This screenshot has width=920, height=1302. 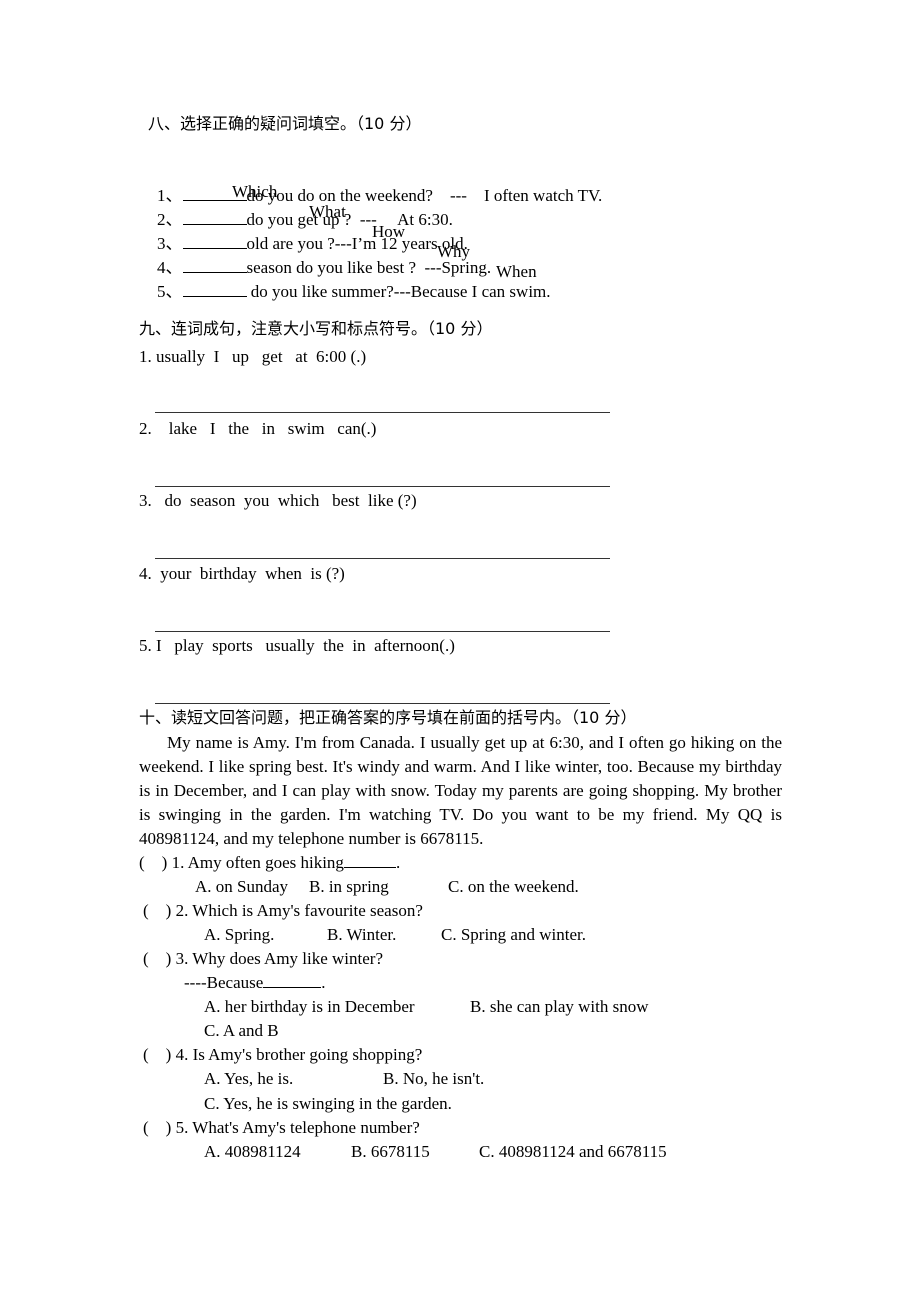 What do you see at coordinates (388, 717) in the screenshot?
I see `section-10-title: 十、读短文回答问题，把正确答案的序号填在前面的括号内。（10 分）` at bounding box center [388, 717].